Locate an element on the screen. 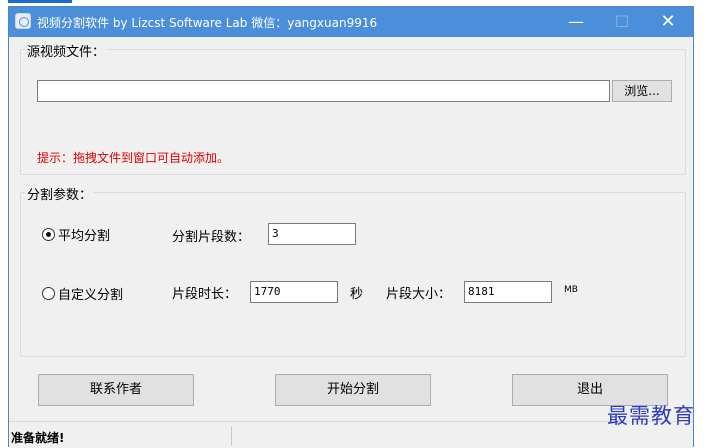  segment-size-label: 片段大小： is located at coordinates (419, 294).